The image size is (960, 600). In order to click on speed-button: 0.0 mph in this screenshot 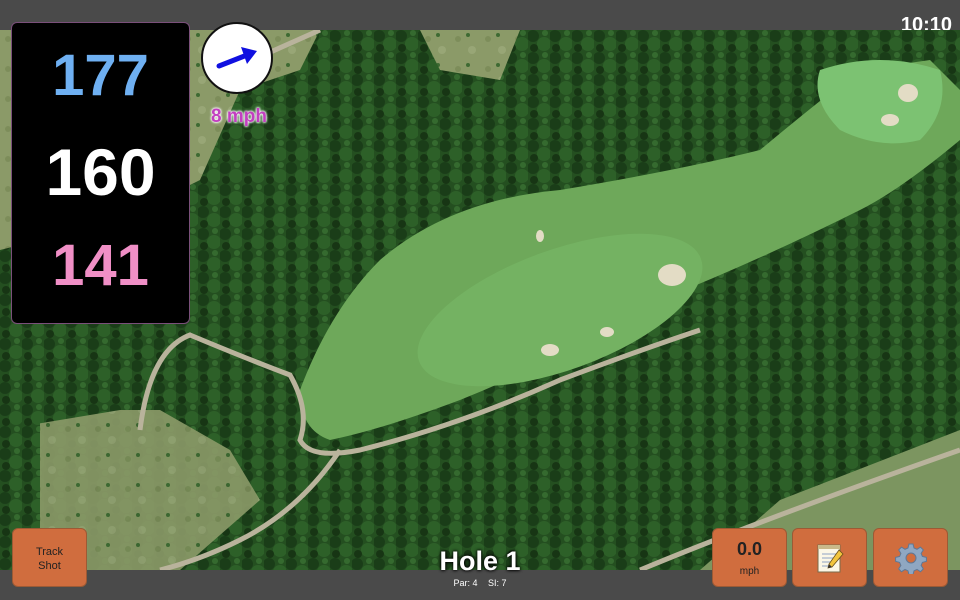, I will do `click(749, 557)`.